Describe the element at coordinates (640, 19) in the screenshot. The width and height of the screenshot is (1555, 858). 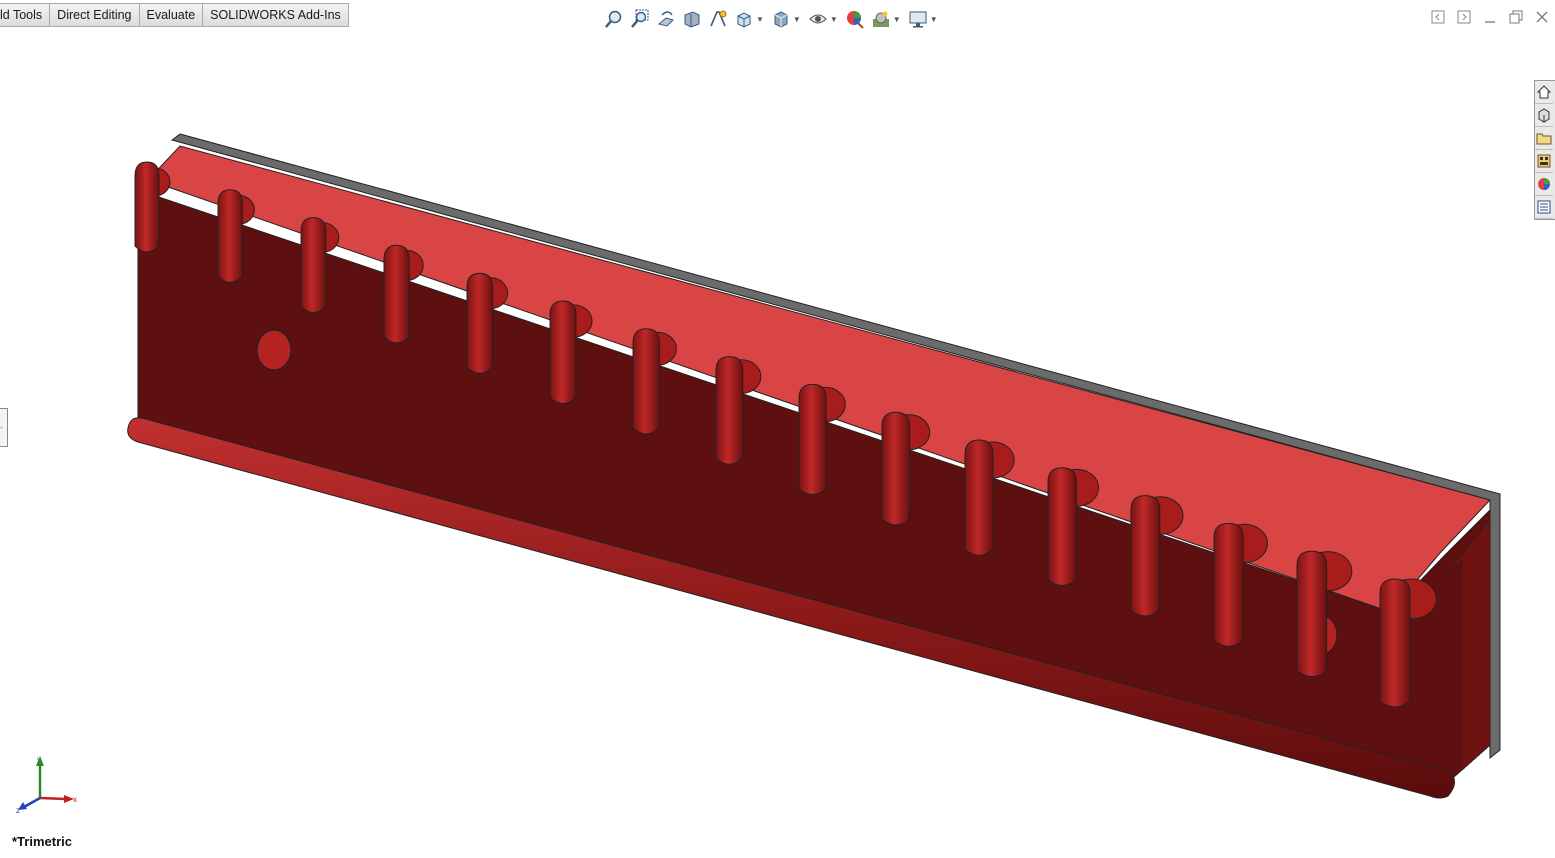
I see `zoom-to-area-icon` at that location.